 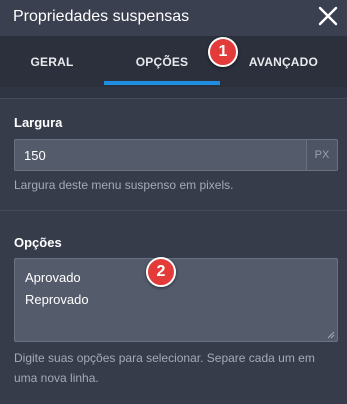 I want to click on resize-grip-icon, so click(x=331, y=335).